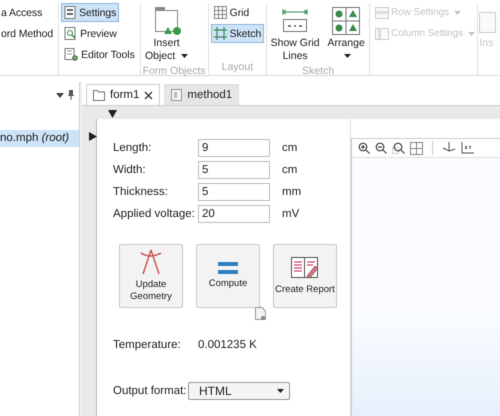 This screenshot has height=416, width=500. Describe the element at coordinates (150, 391) in the screenshot. I see `field-label: Output format:` at that location.